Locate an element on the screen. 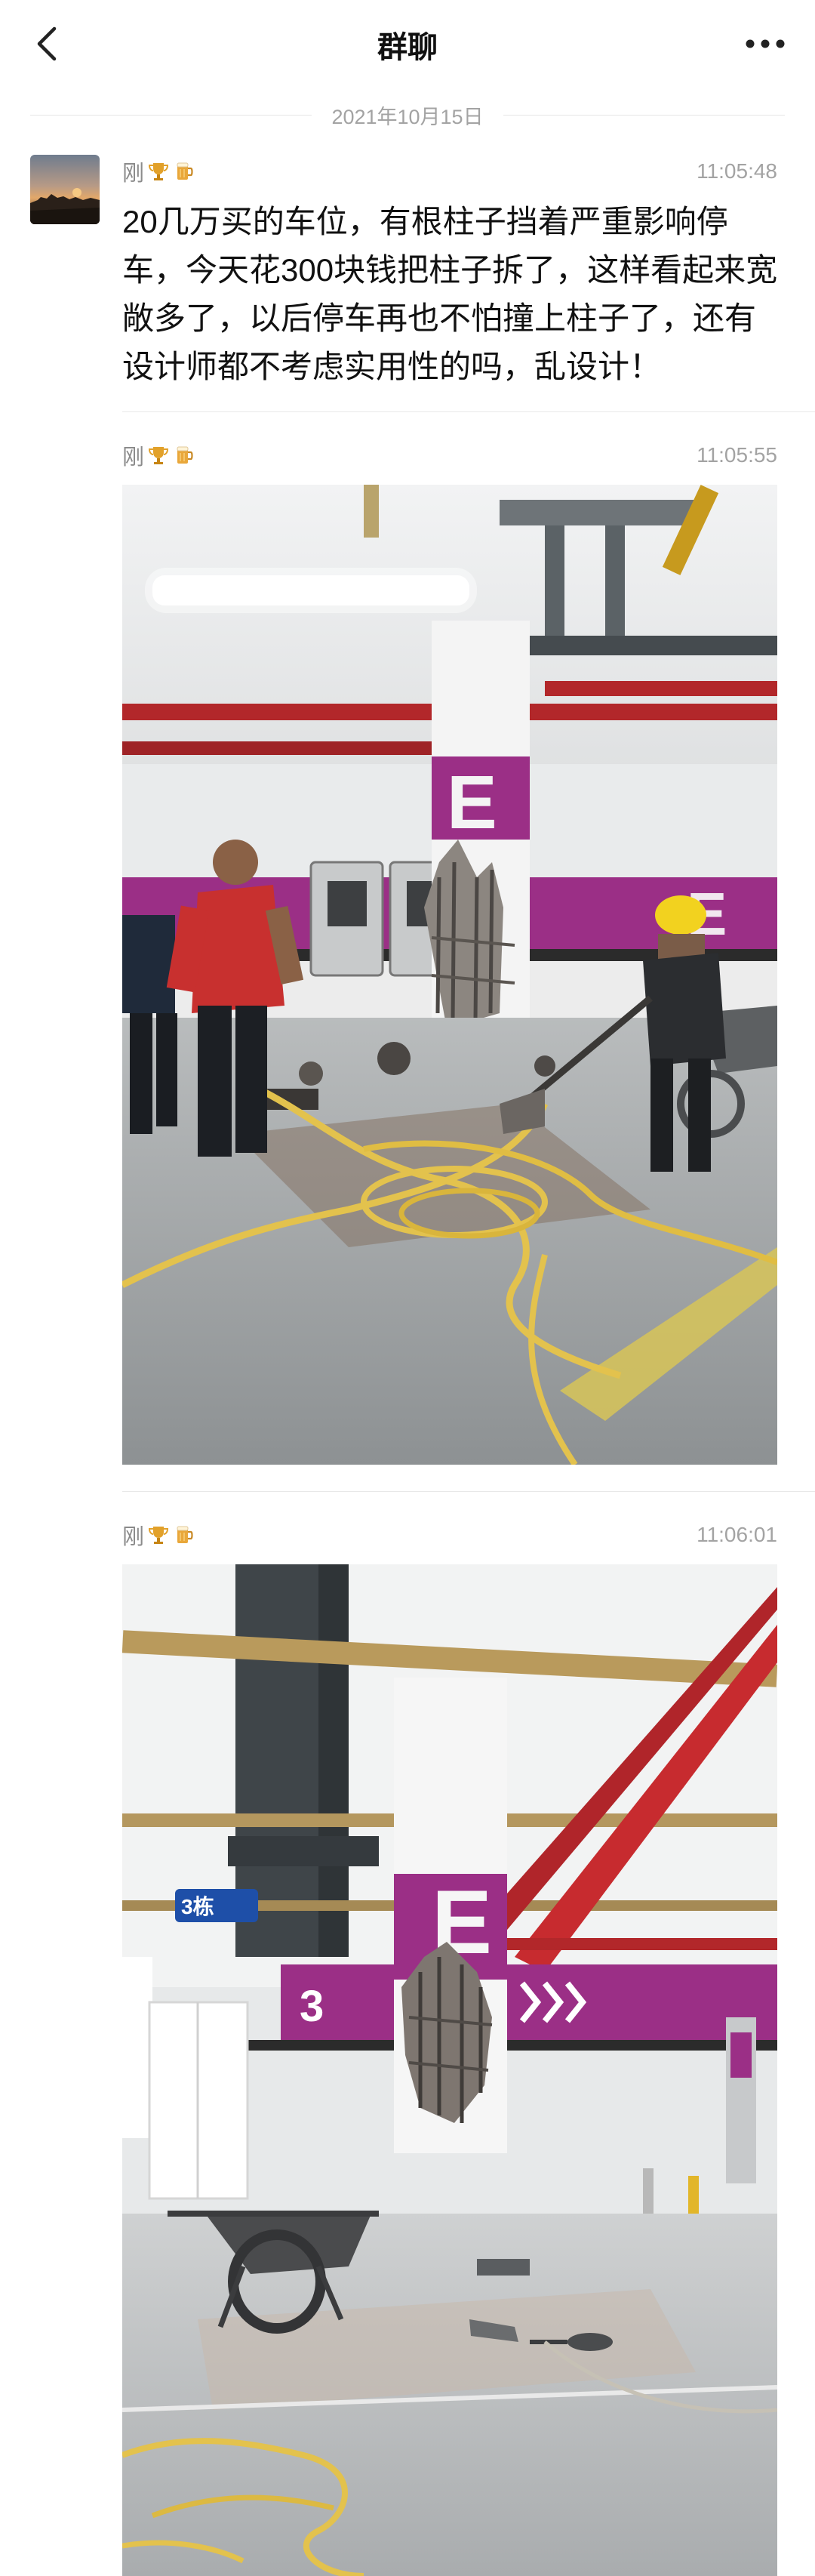  message-header: 刚 11:06:01 is located at coordinates (449, 1535).